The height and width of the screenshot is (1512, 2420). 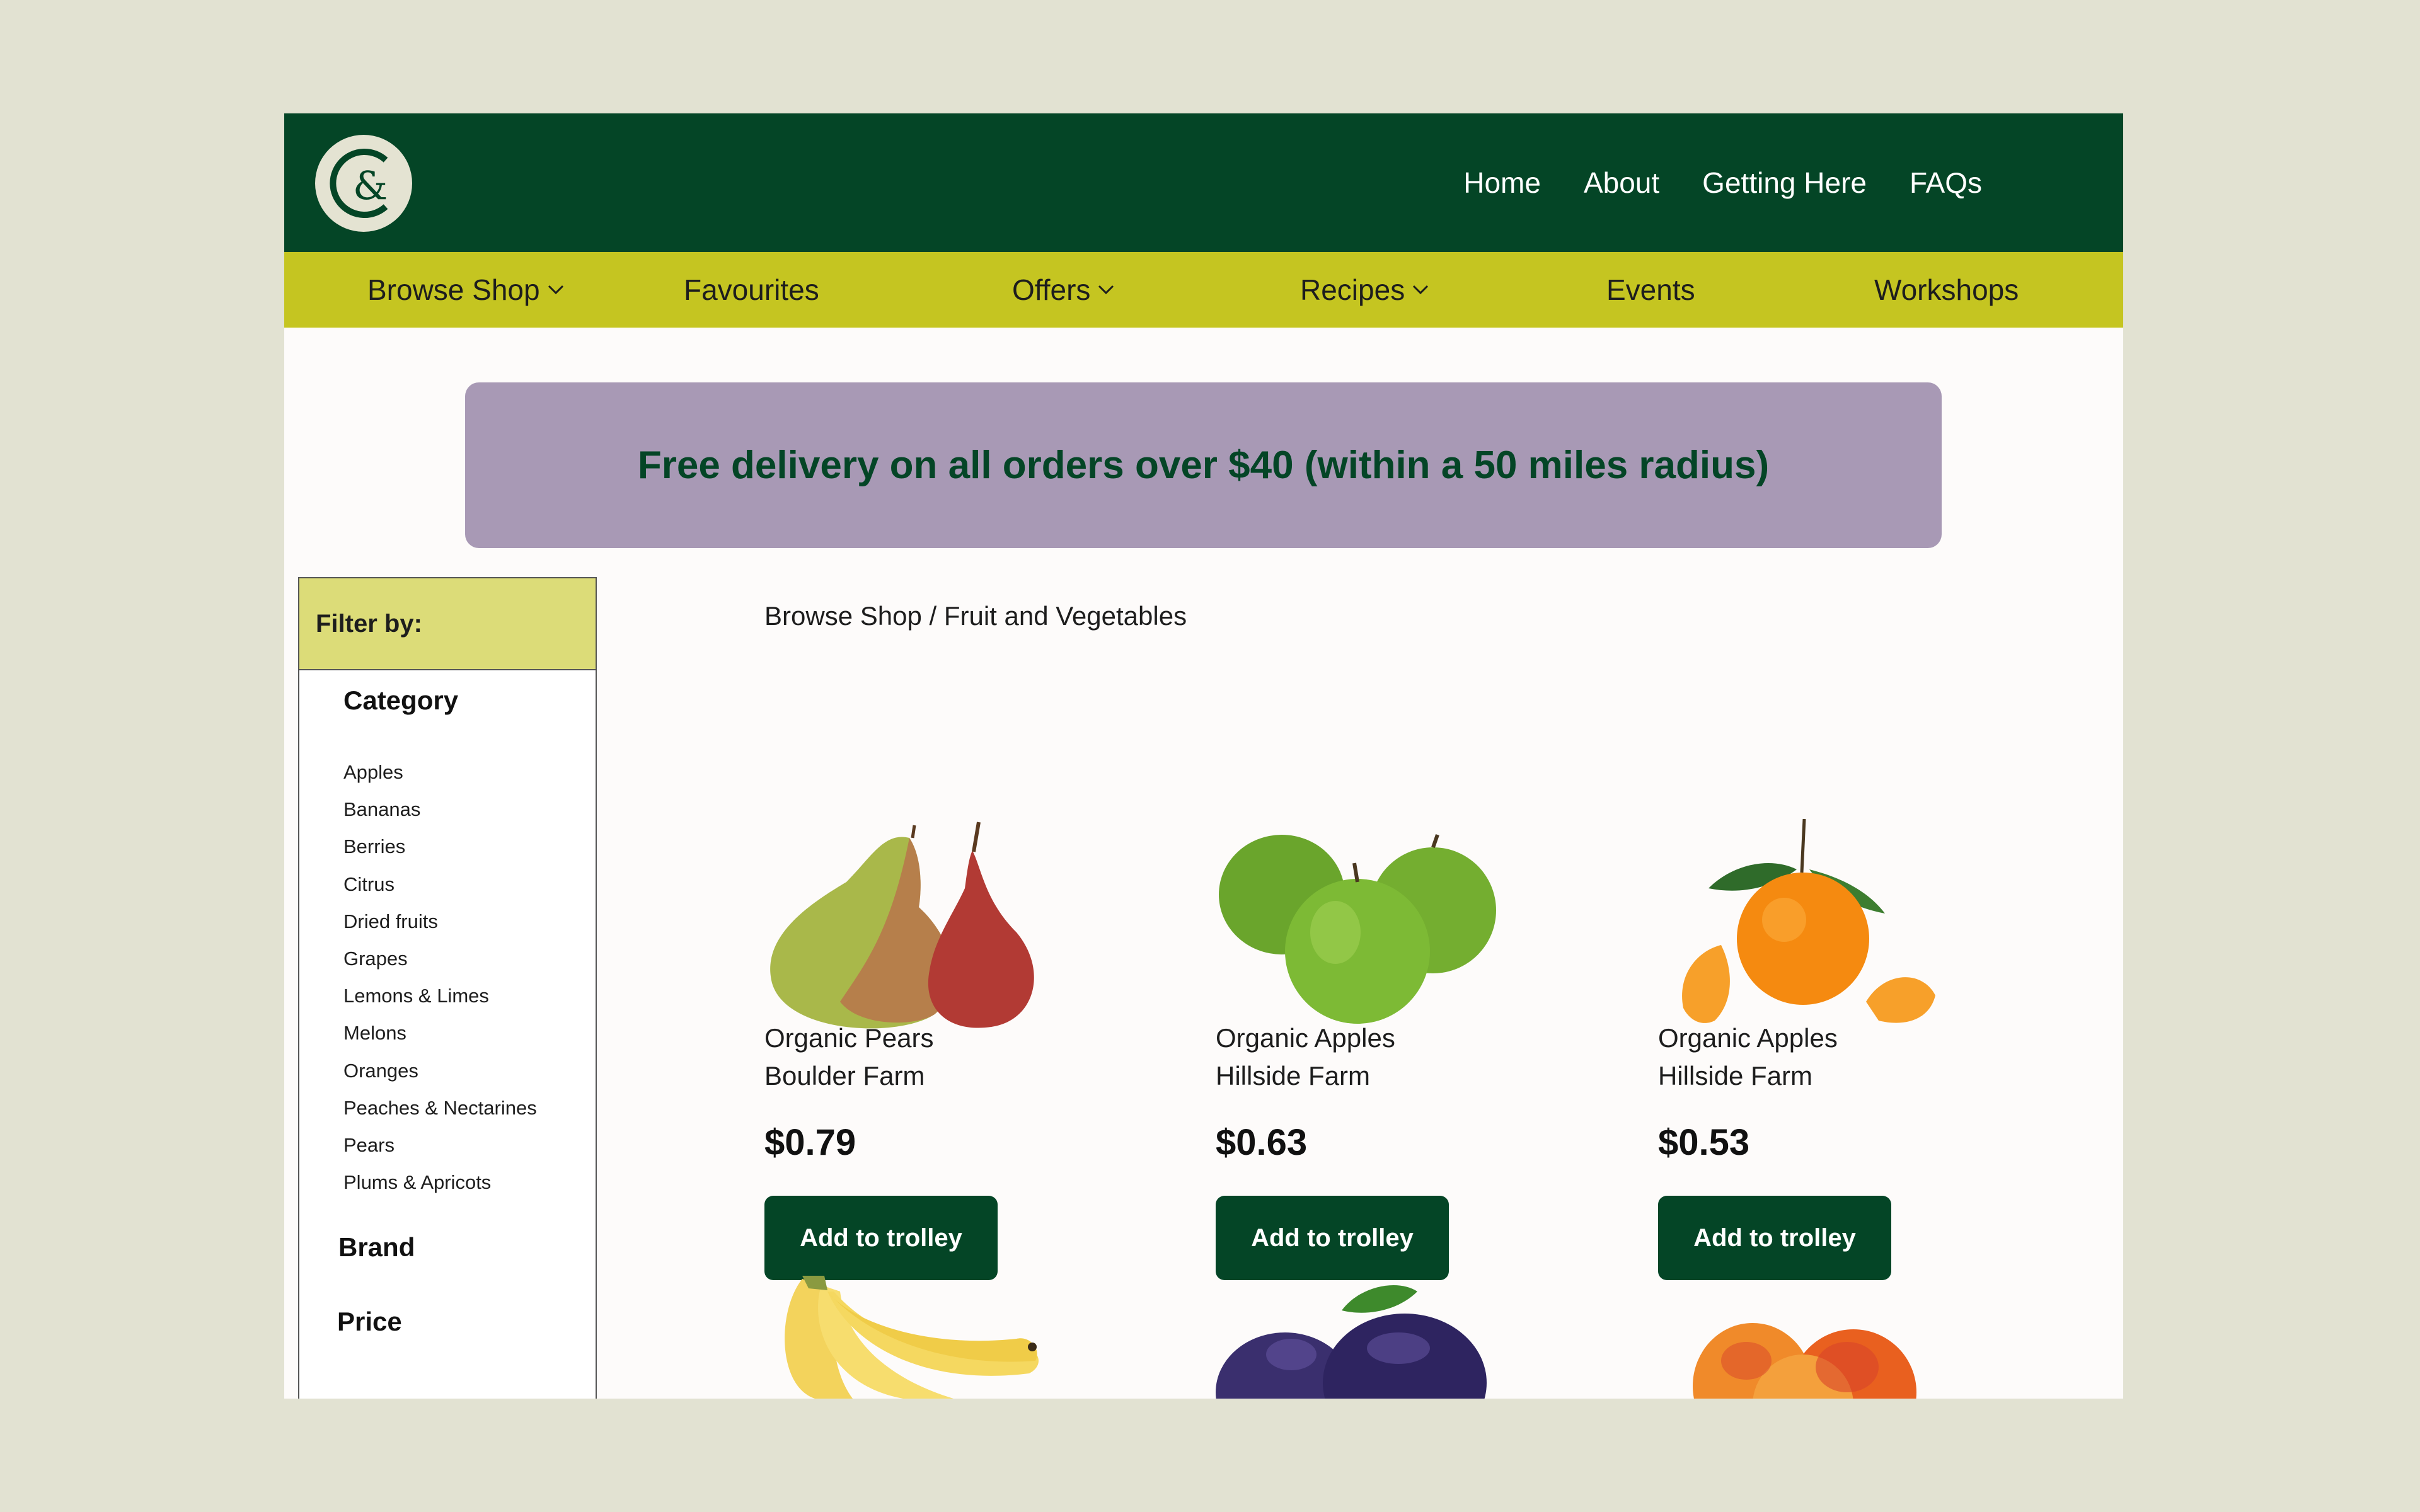 What do you see at coordinates (440, 772) in the screenshot?
I see `category-item: Apples` at bounding box center [440, 772].